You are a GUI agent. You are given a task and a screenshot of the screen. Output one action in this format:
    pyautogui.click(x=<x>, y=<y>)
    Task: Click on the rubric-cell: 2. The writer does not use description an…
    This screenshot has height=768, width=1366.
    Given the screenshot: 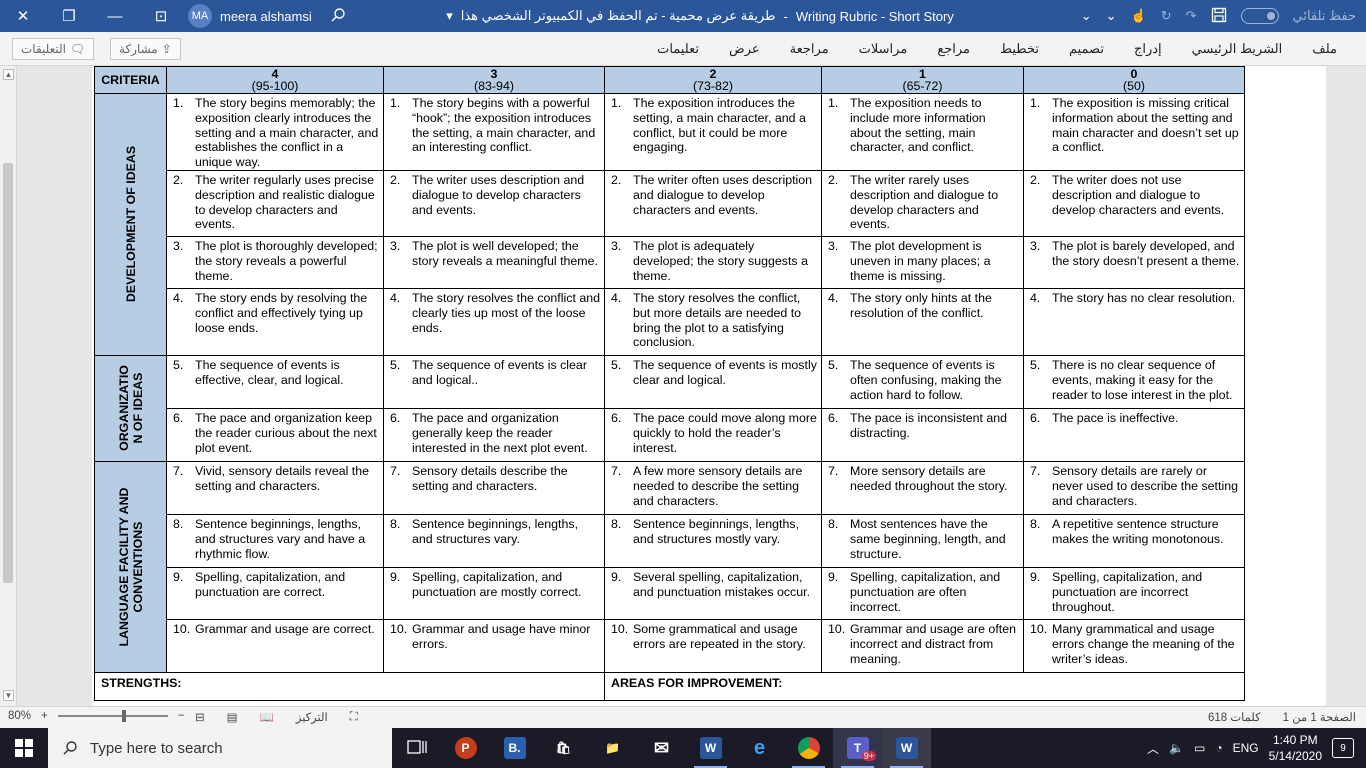 What is the action you would take?
    pyautogui.click(x=1134, y=203)
    